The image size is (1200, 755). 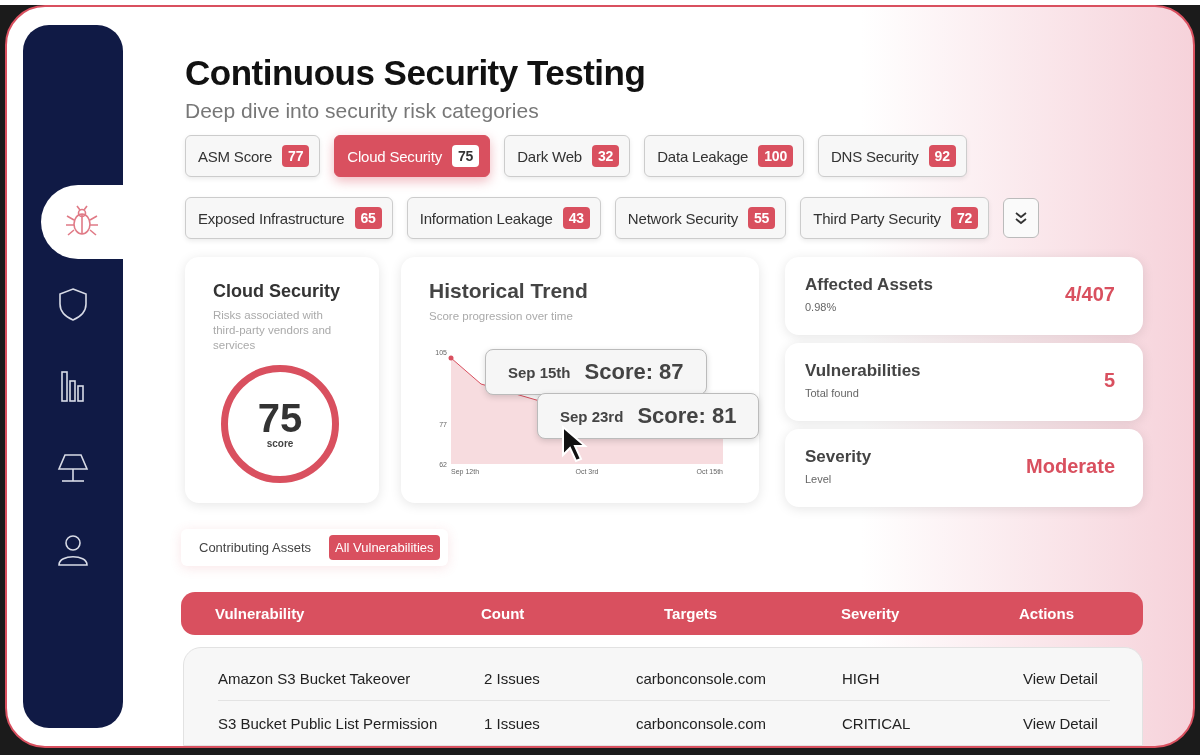 I want to click on view-tab: Contributing Assets, so click(x=255, y=547).